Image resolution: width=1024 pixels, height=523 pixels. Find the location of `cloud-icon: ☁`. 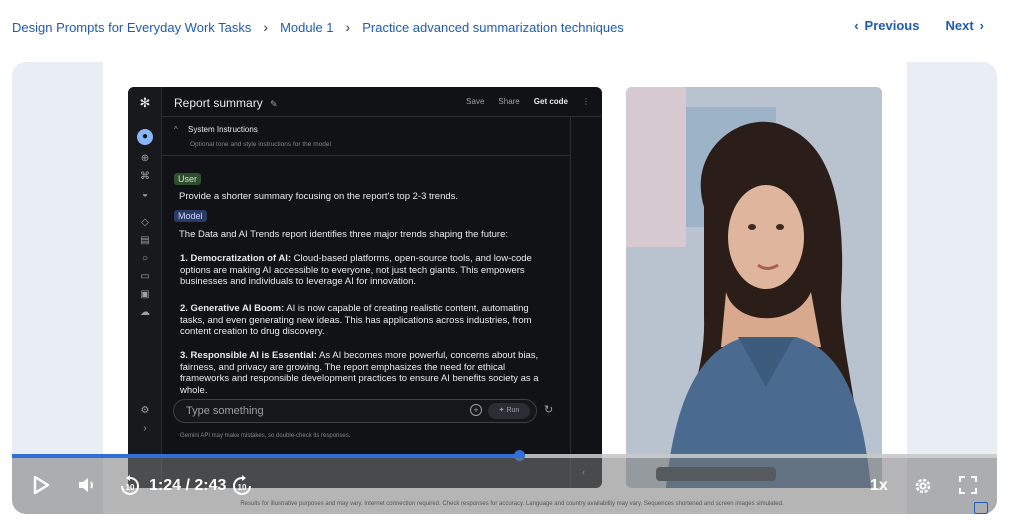

cloud-icon: ☁ is located at coordinates (145, 312).